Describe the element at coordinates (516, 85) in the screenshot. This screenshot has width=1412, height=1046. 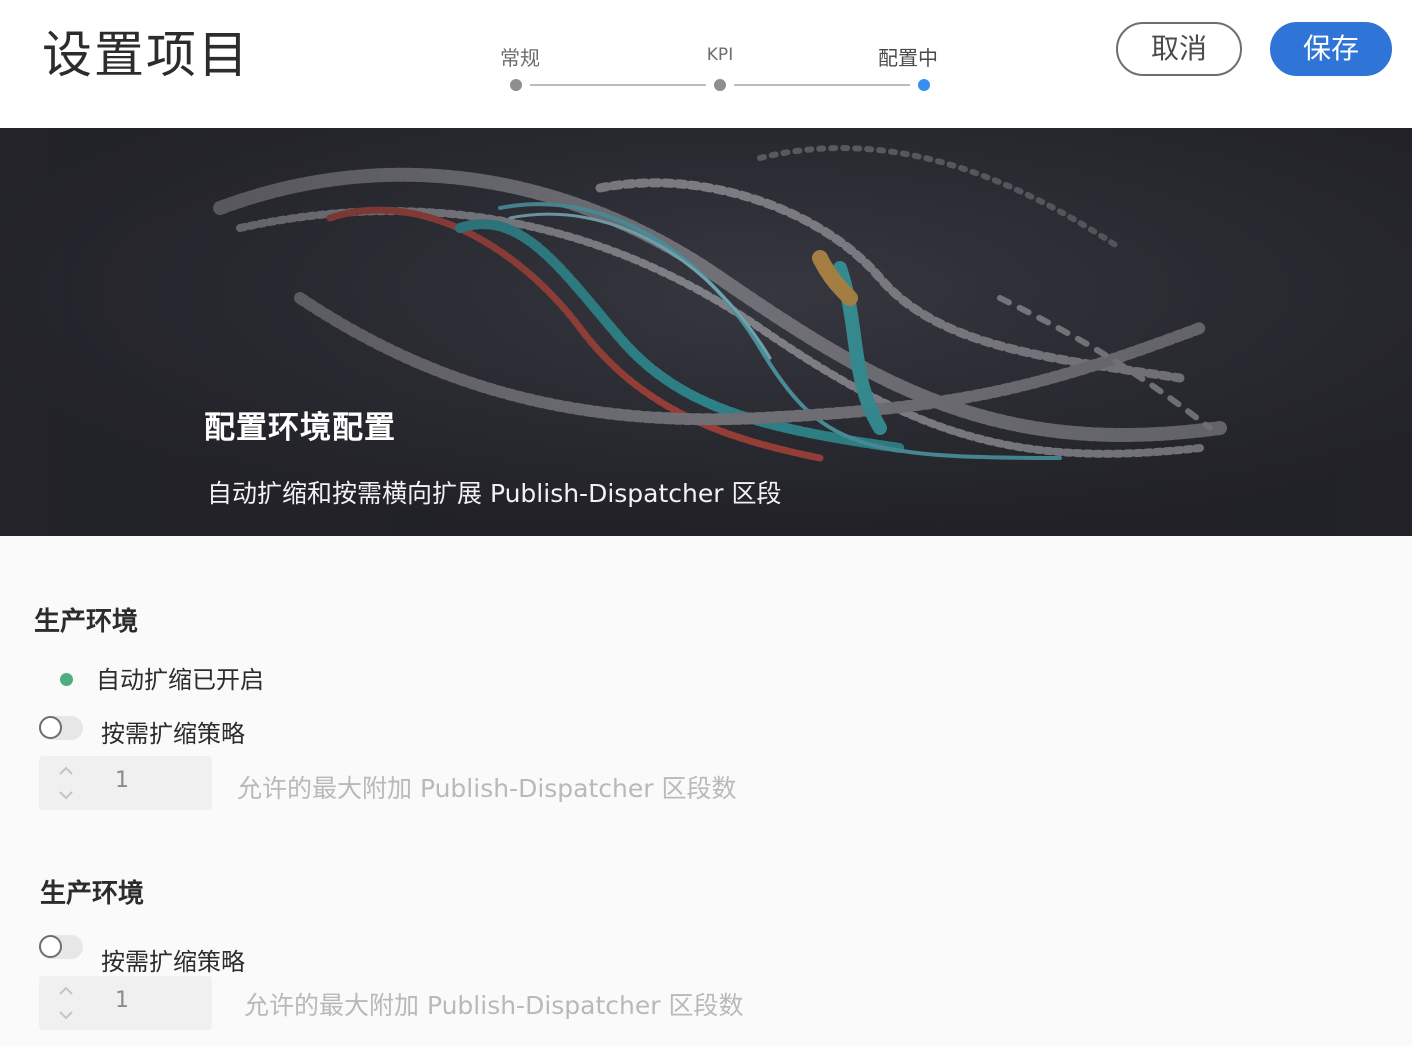
I see `step-dot-general` at that location.